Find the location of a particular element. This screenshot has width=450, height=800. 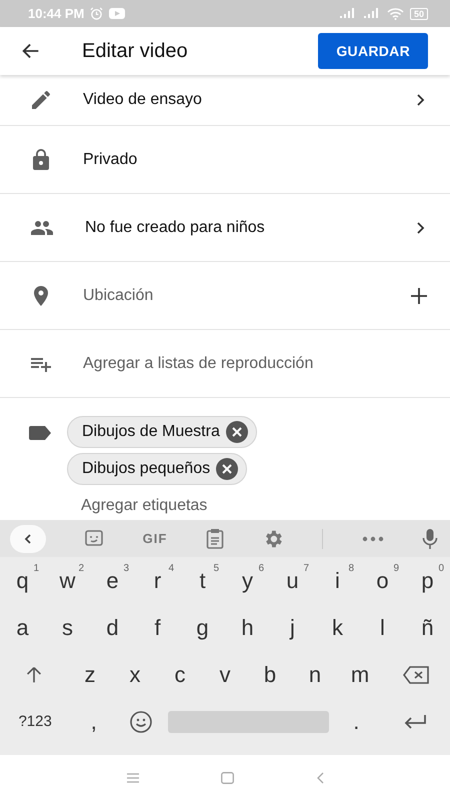

clipboard-icon is located at coordinates (215, 539).